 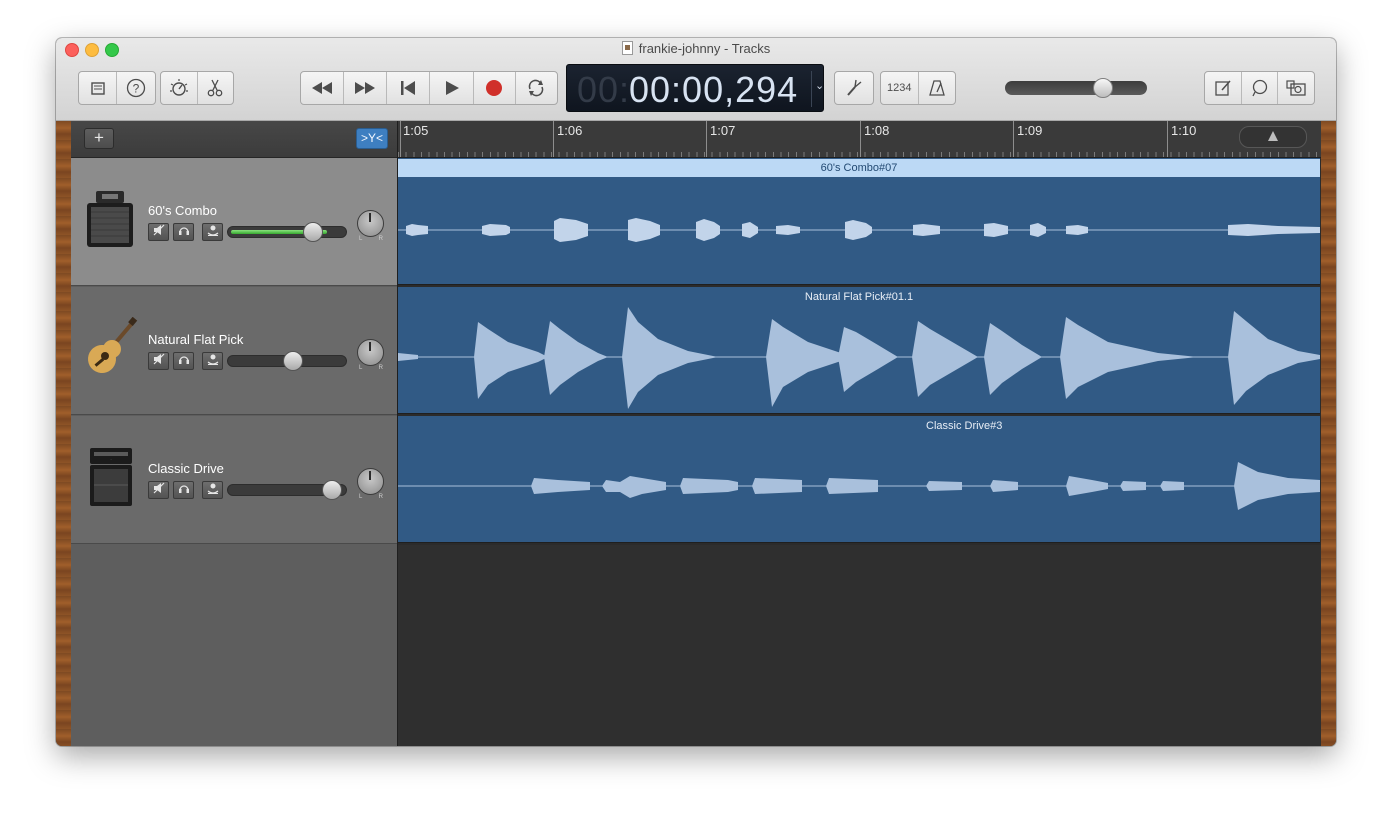 I want to click on region-classic-drive: Classic Drive#3, so click(x=859, y=479).